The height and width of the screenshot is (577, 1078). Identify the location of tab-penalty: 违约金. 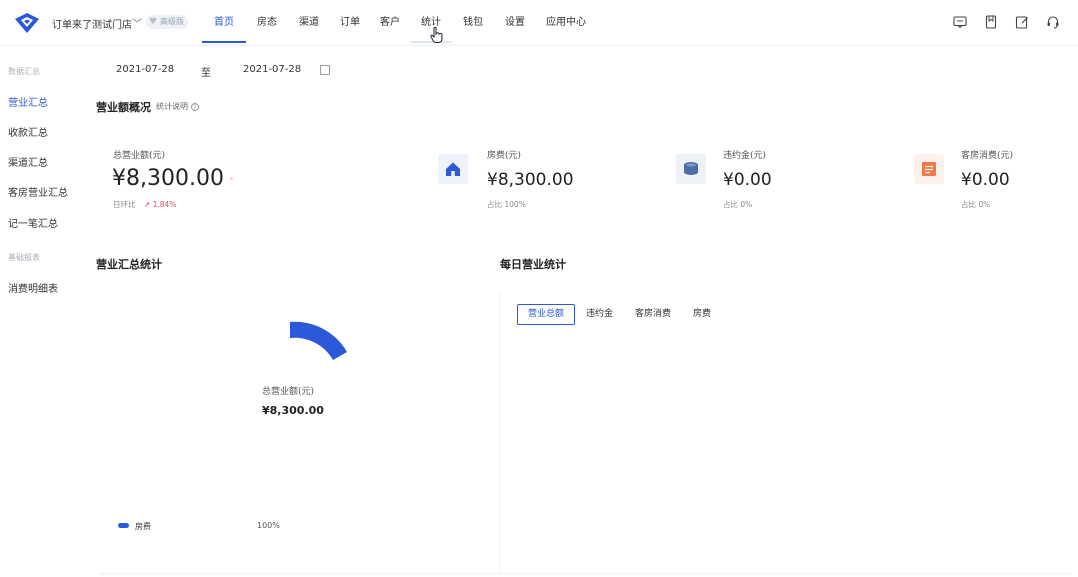
(599, 314).